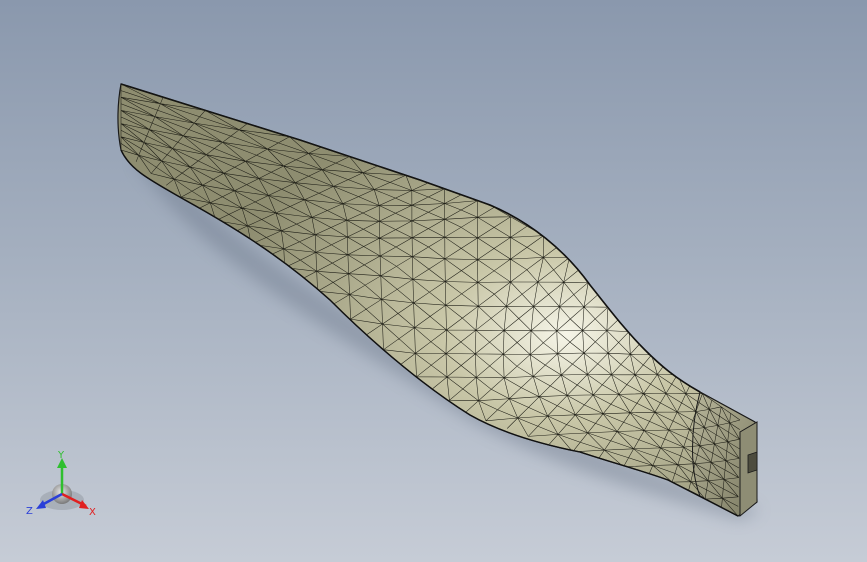  What do you see at coordinates (61, 455) in the screenshot?
I see `y-axis-label: Y` at bounding box center [61, 455].